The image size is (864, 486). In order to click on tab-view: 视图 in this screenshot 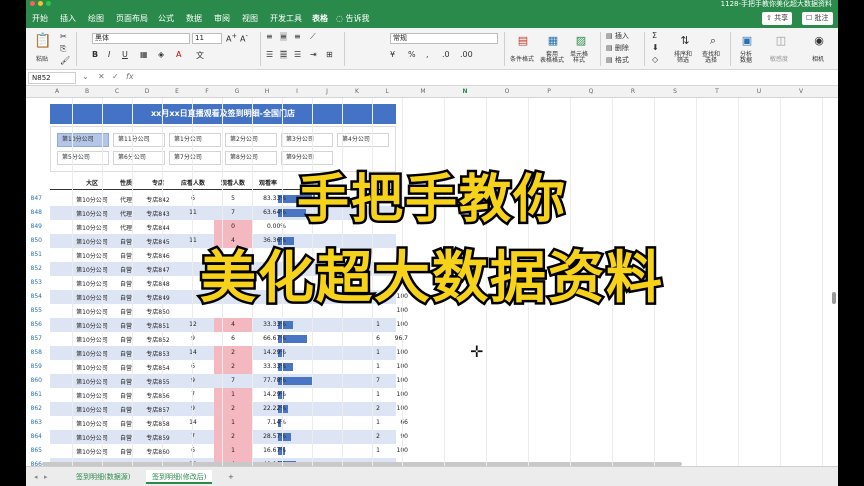, I will do `click(250, 18)`.